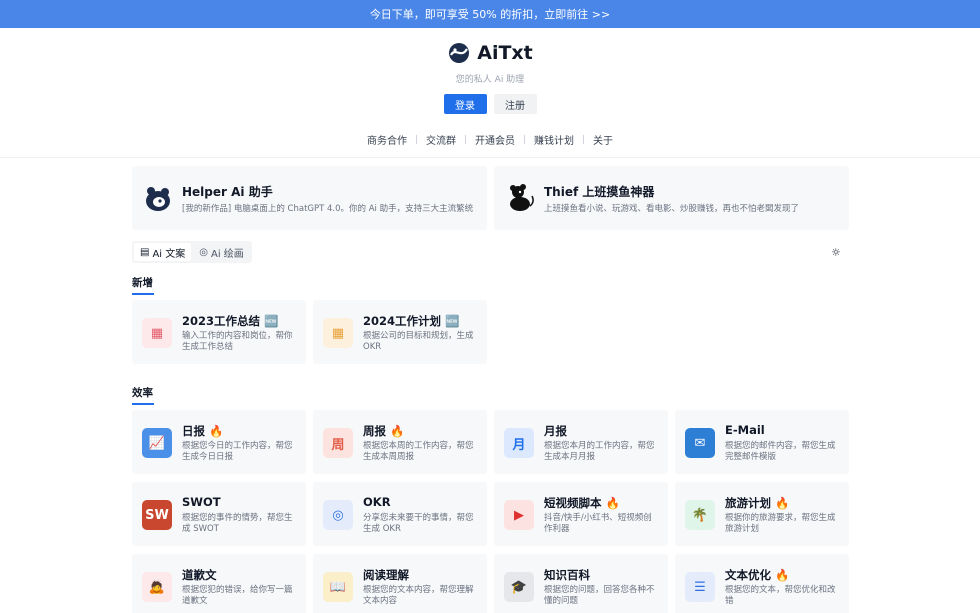 This screenshot has width=980, height=613. Describe the element at coordinates (836, 252) in the screenshot. I see `theme-toggle-icon: ☼` at that location.